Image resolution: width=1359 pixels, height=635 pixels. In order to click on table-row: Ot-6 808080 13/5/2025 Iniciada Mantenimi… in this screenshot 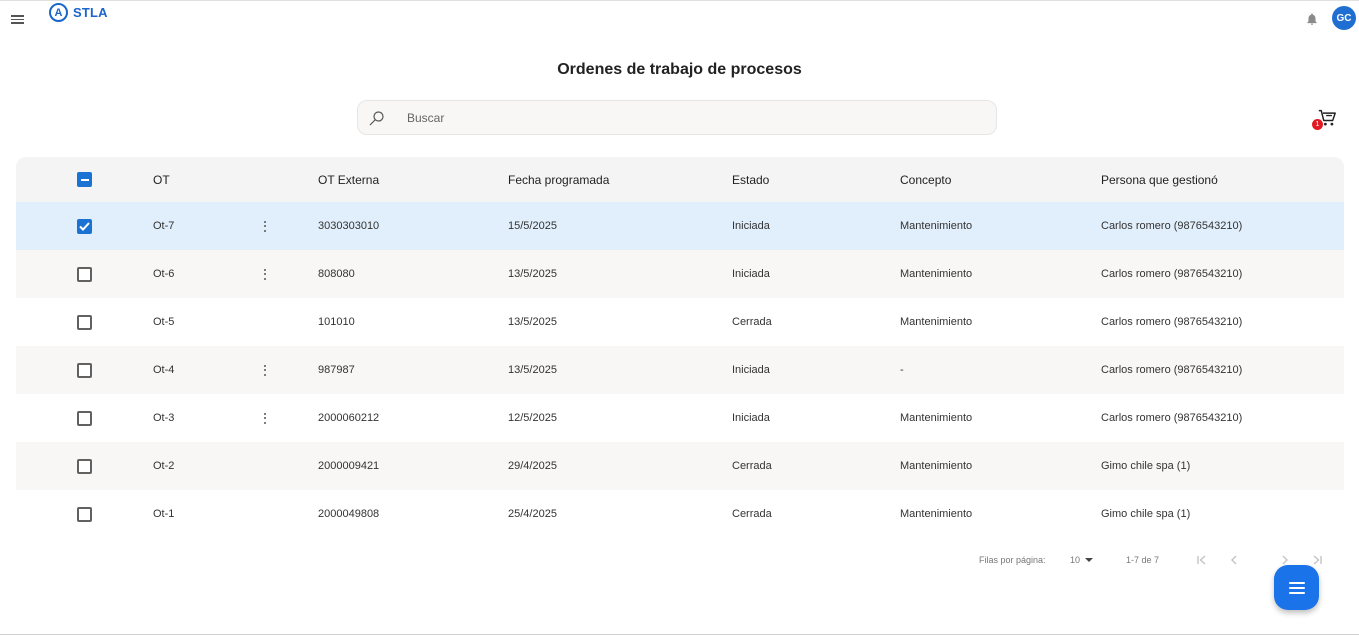, I will do `click(680, 274)`.